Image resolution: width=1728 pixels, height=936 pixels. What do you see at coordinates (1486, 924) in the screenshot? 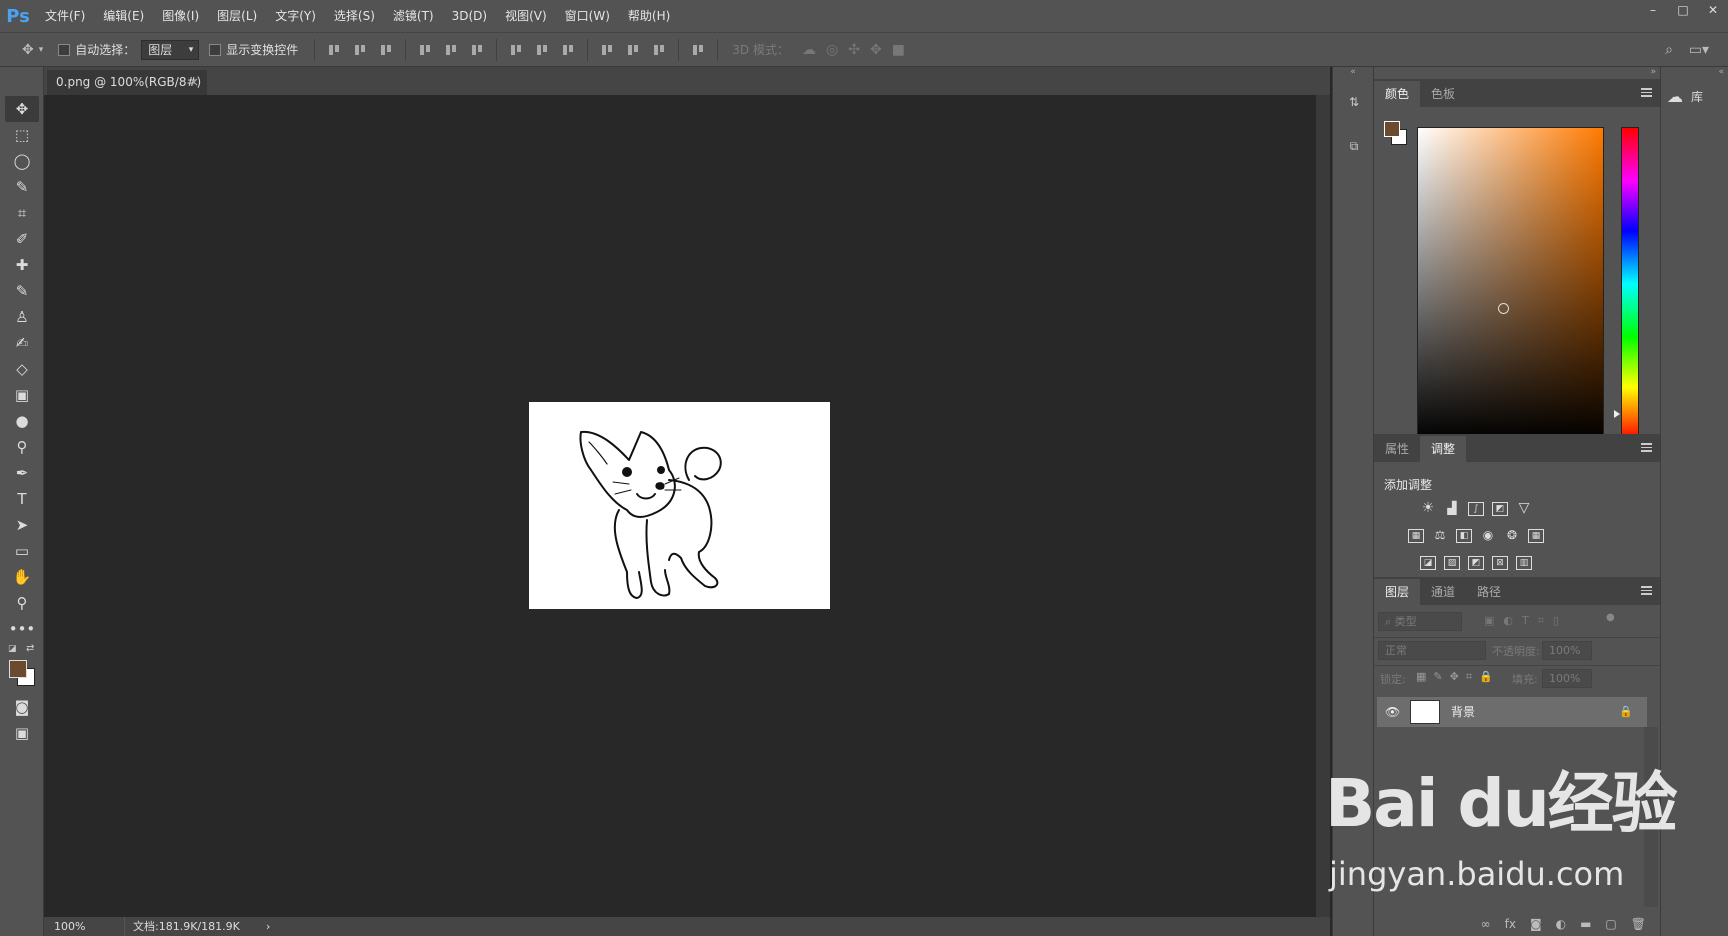
I see `link-layers-icon: ∞` at bounding box center [1486, 924].